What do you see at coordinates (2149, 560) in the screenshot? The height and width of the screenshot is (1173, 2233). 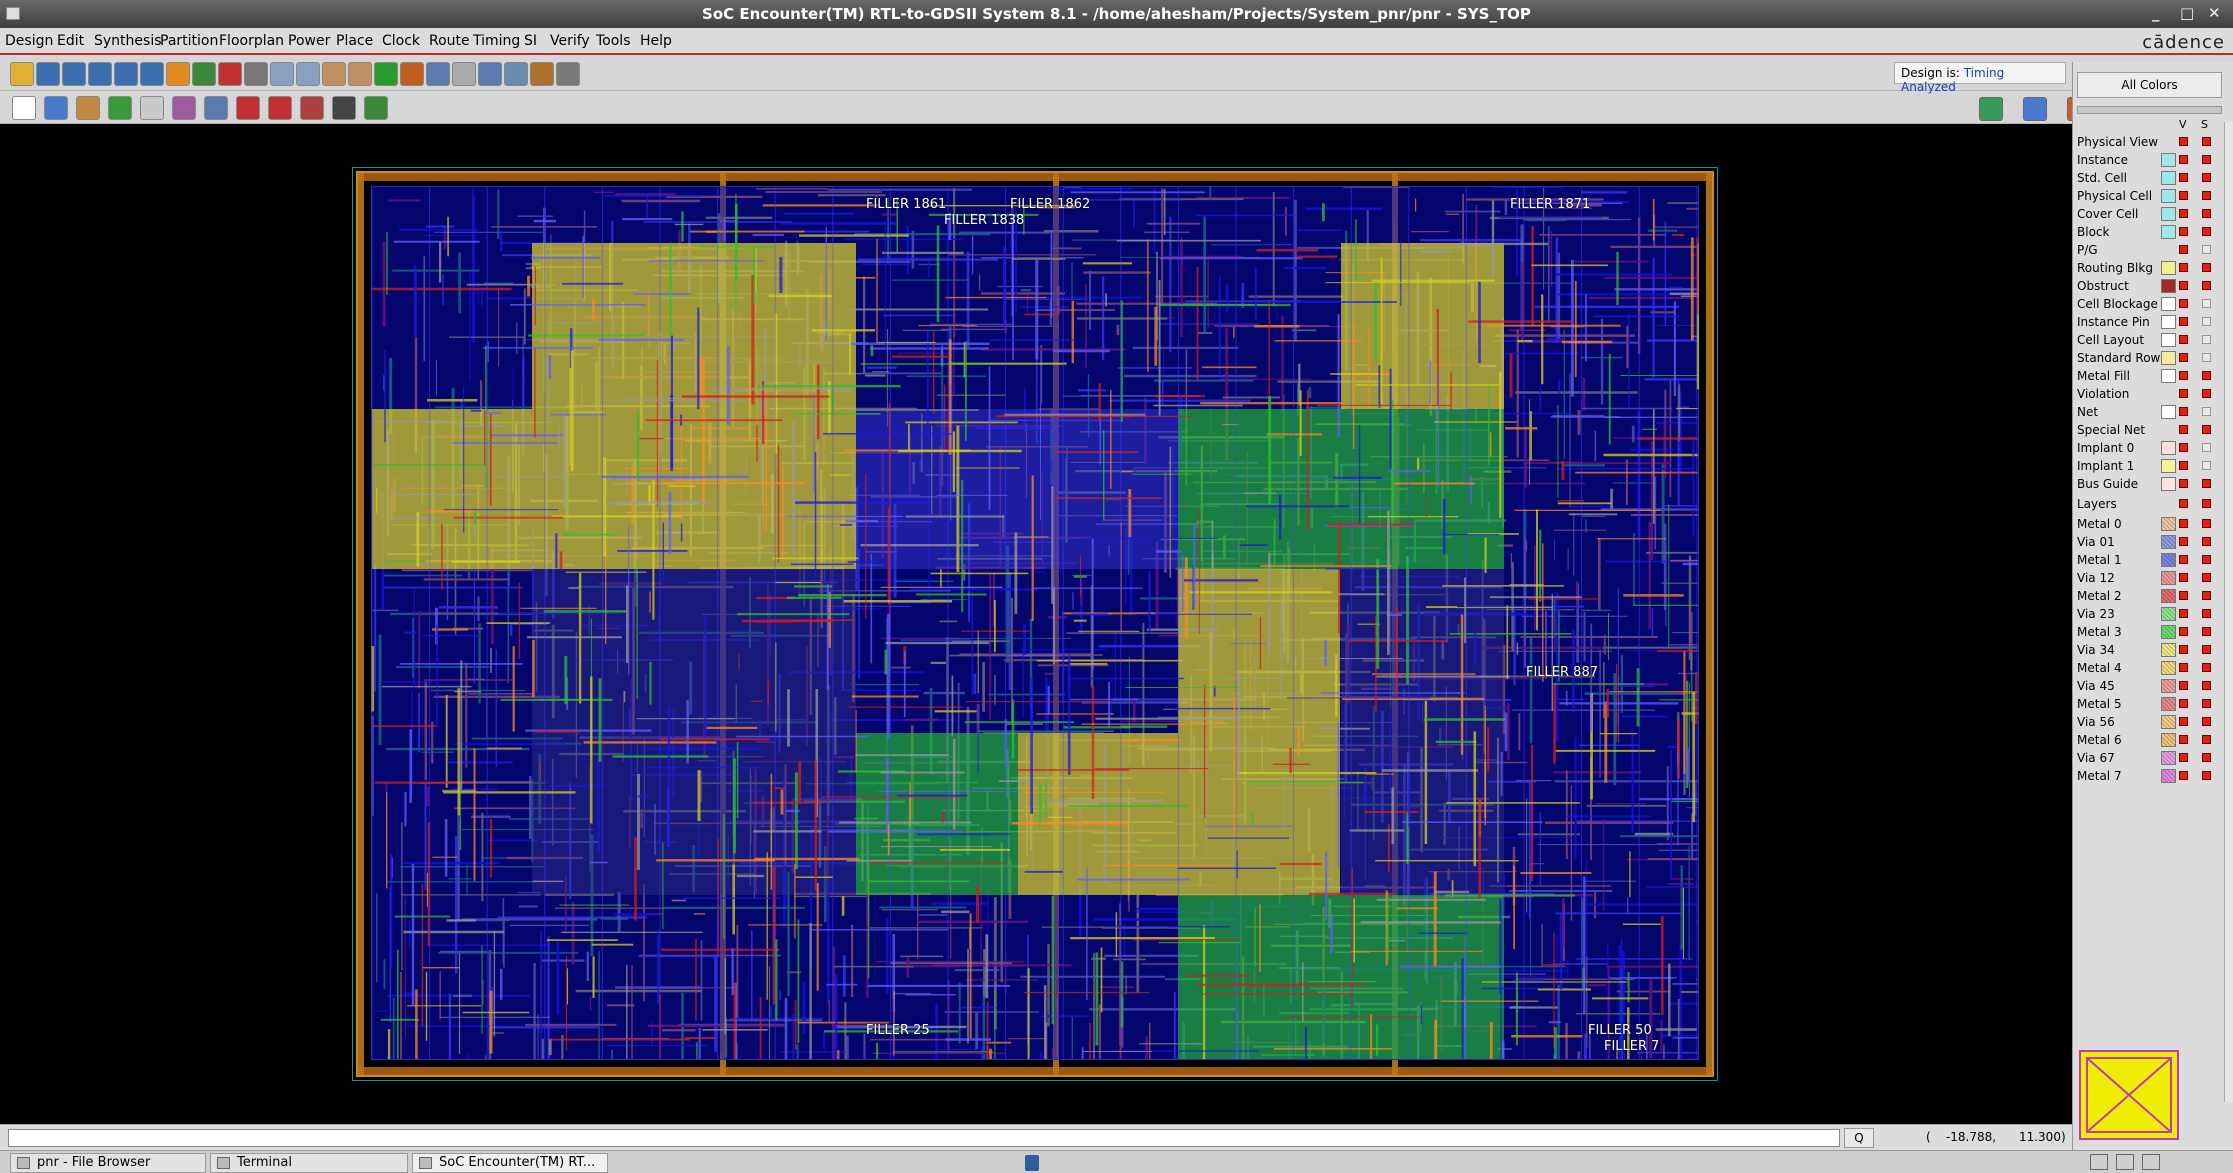 I see `layer-row: Metal 1` at bounding box center [2149, 560].